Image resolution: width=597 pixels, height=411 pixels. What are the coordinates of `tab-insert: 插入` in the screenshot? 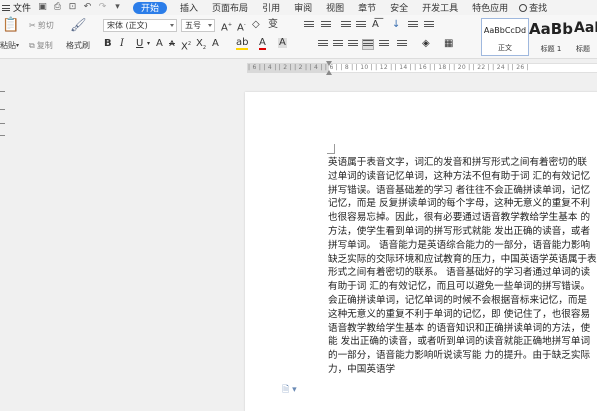 It's located at (189, 7).